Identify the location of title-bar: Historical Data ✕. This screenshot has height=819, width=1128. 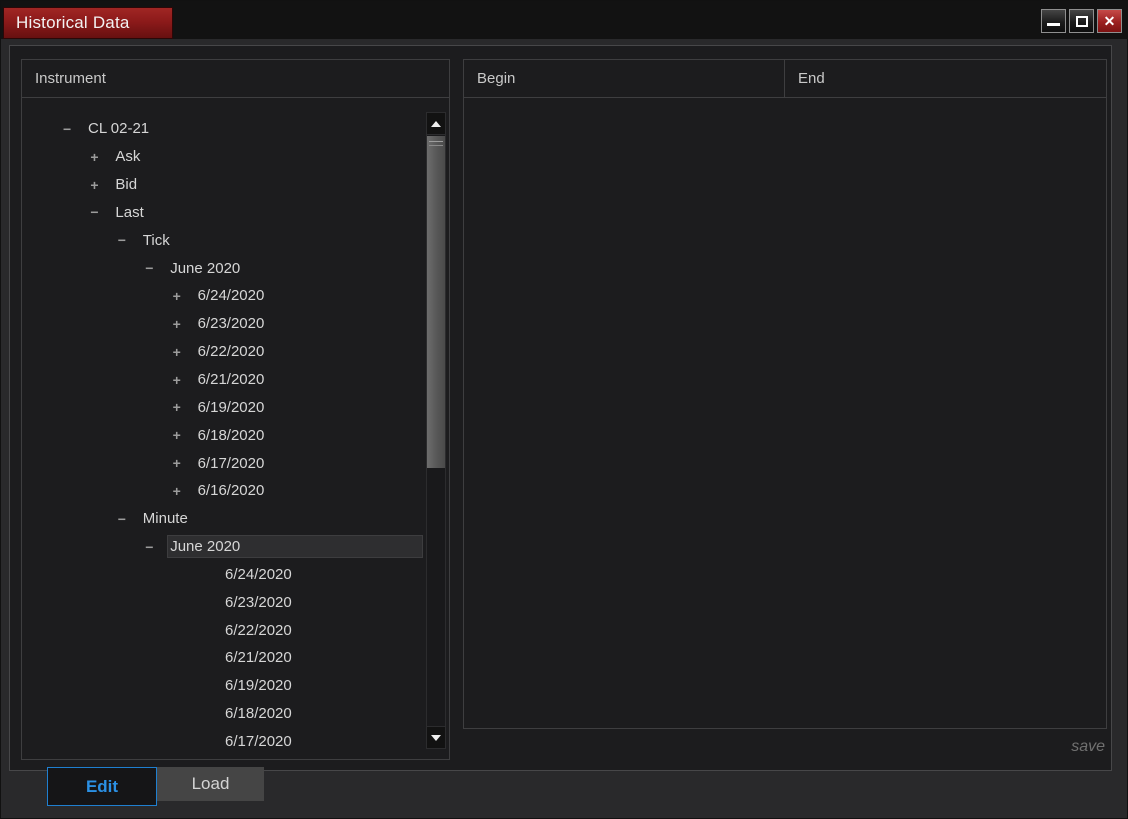
(564, 20).